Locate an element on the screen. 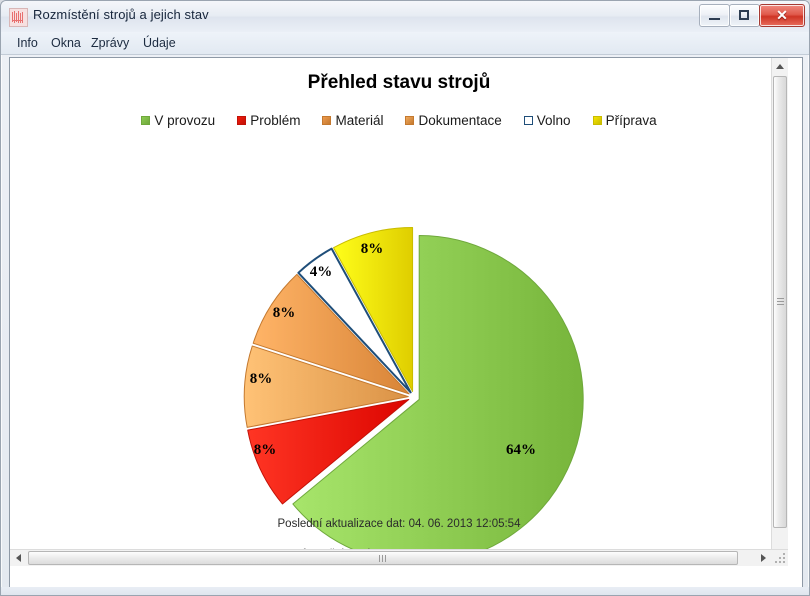 This screenshot has width=810, height=596. horizontal-scrollbar is located at coordinates (399, 557).